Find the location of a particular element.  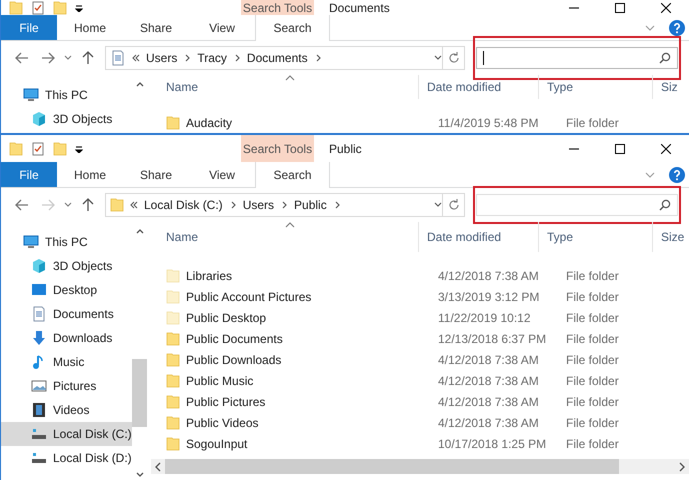

breadcrumb-item: Tracy is located at coordinates (212, 58).